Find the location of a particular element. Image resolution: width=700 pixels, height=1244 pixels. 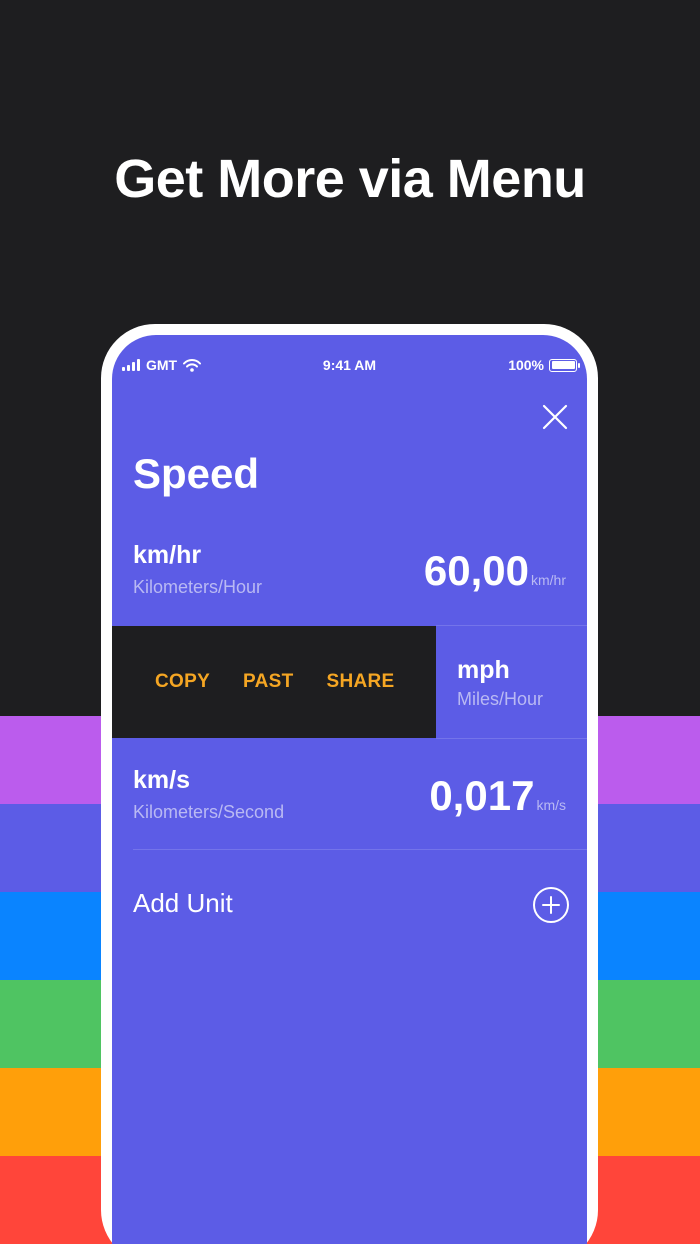

unit-value-number: 60,00 is located at coordinates (476, 570).